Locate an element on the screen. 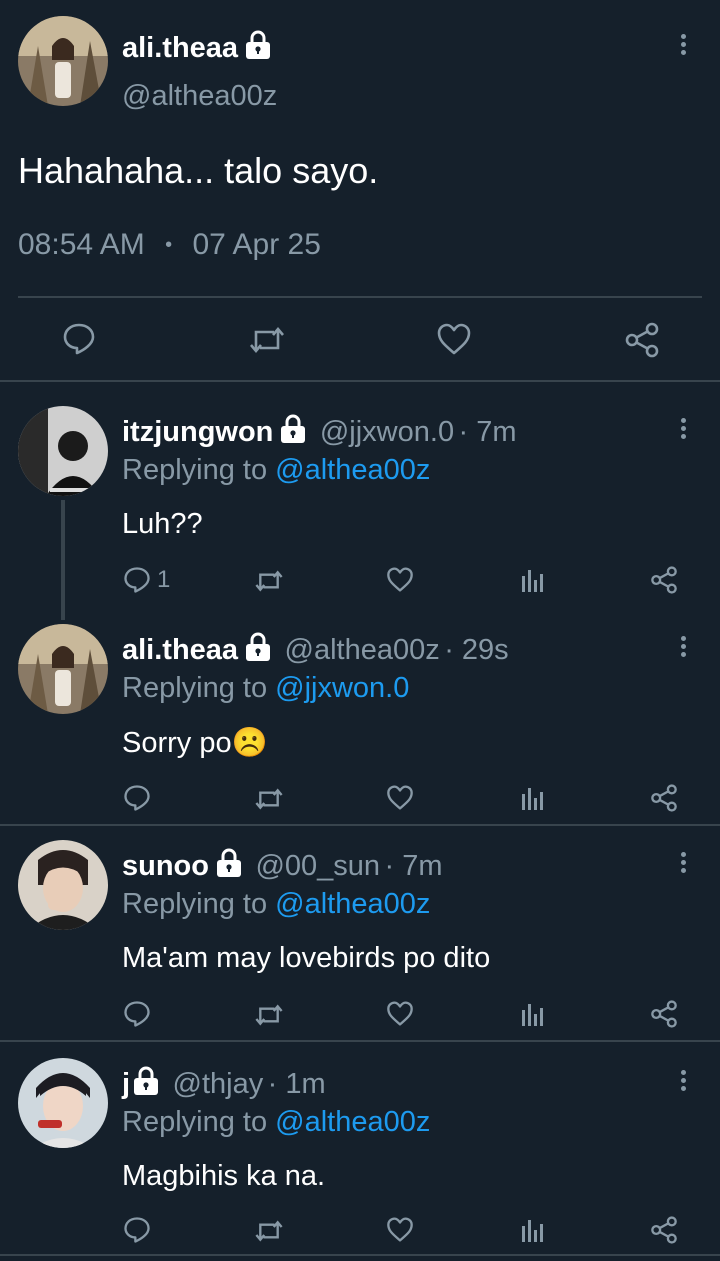 This screenshot has width=720, height=1261. reply-header: sunoo @00_sun · 7m is located at coordinates (282, 865).